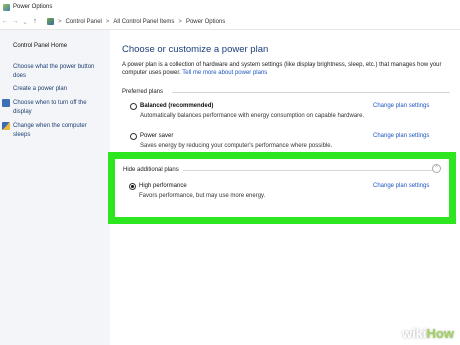 The height and width of the screenshot is (345, 460). I want to click on change-plan-settings-power-saver: Change plan settings, so click(401, 136).